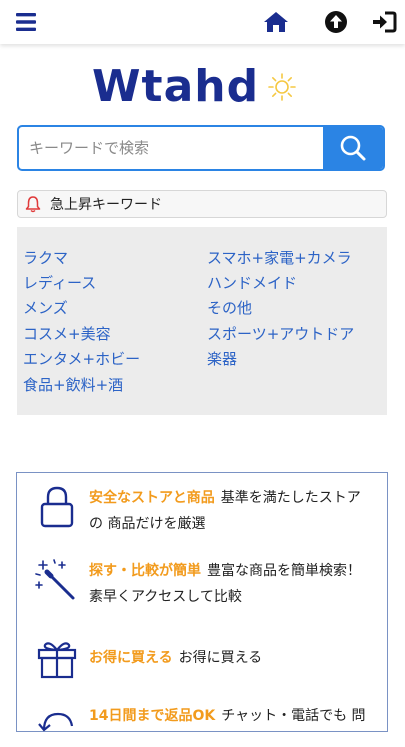 This screenshot has width=405, height=747. I want to click on category-link: 楽器, so click(222, 358).